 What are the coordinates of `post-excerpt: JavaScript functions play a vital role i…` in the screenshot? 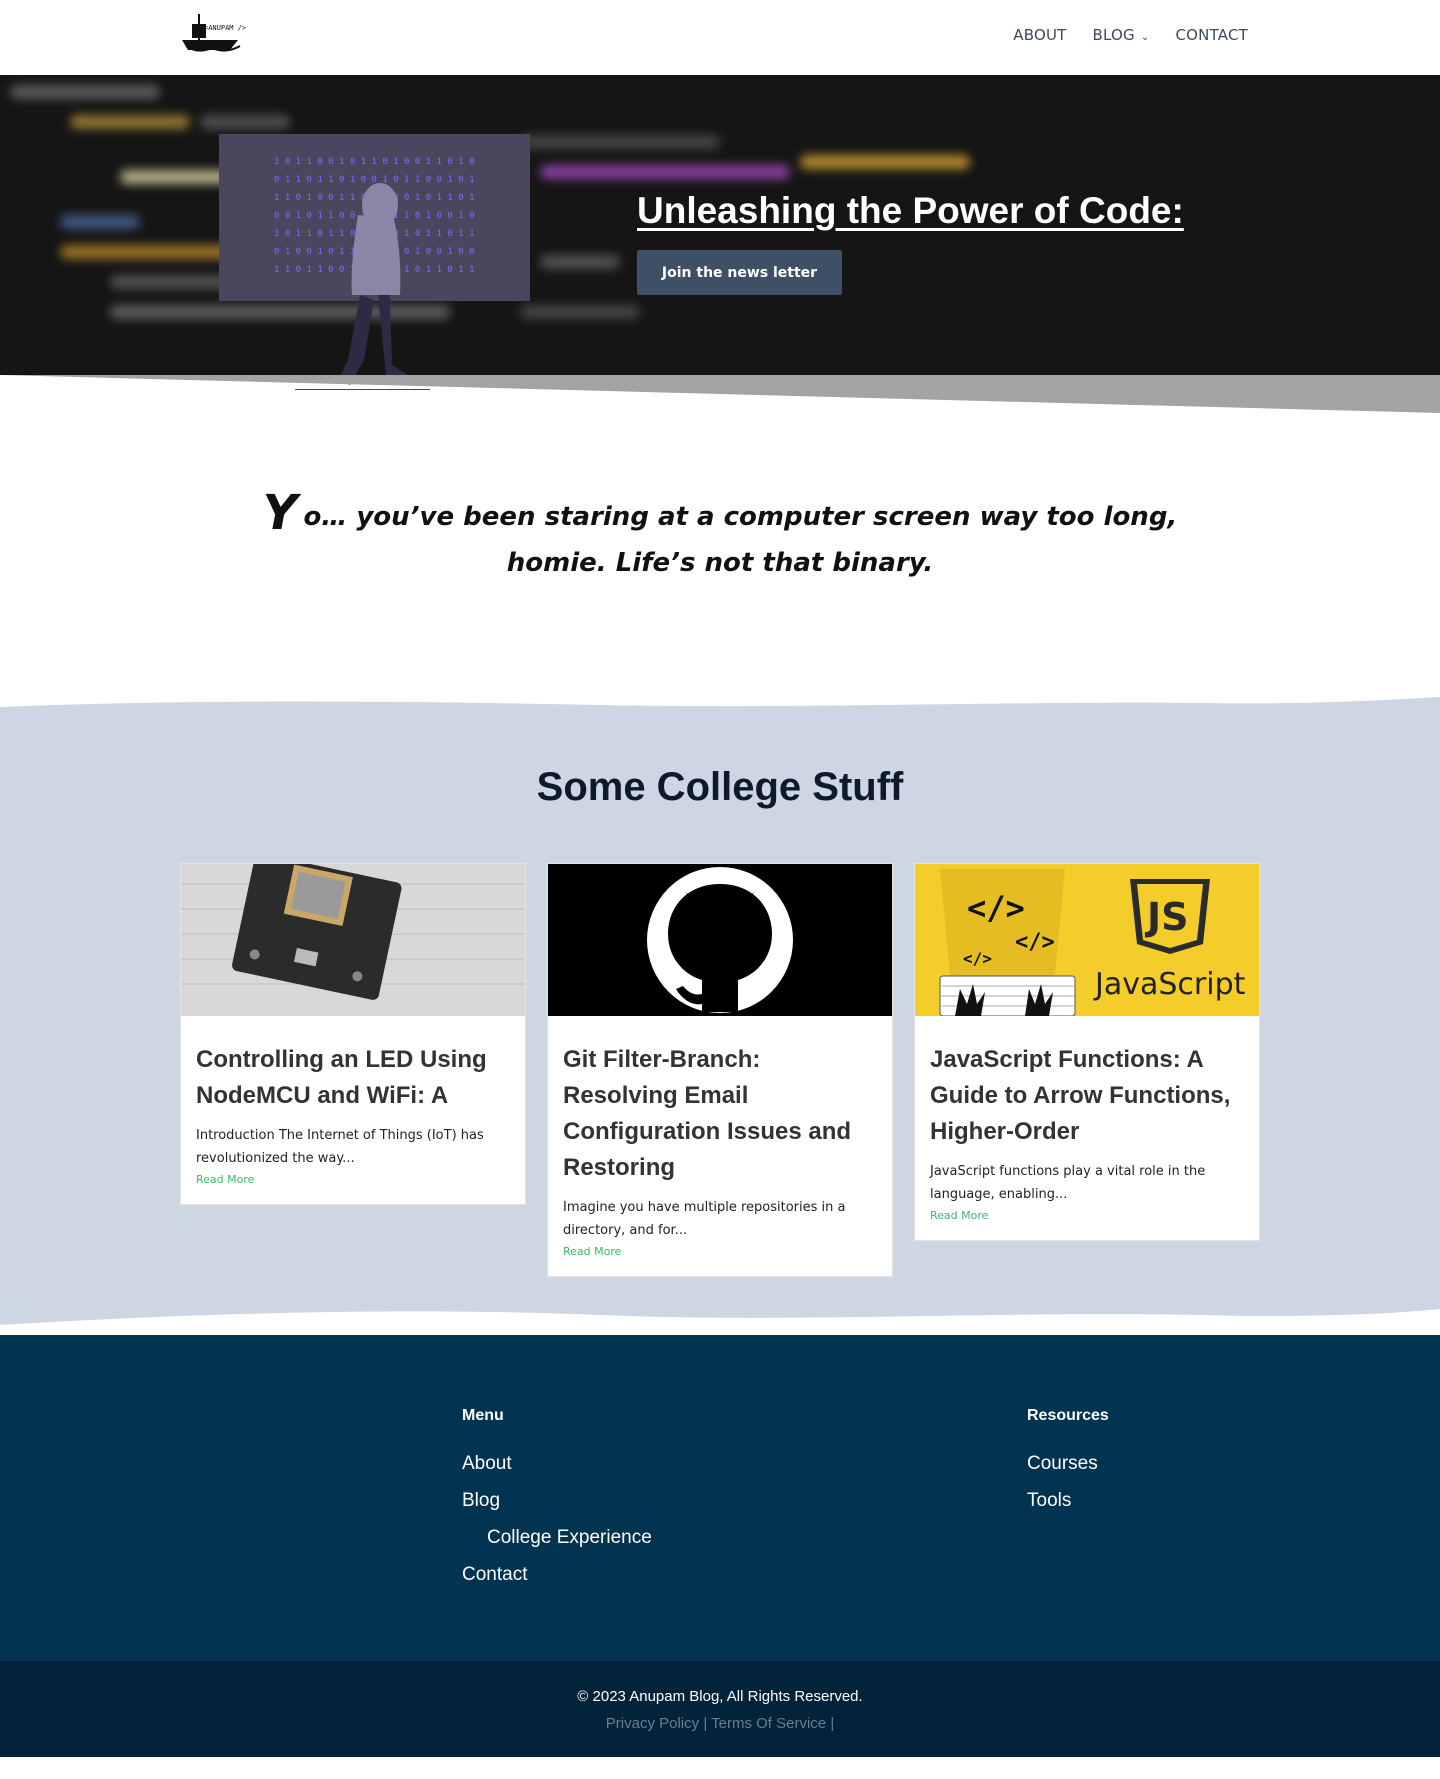 It's located at (1068, 1183).